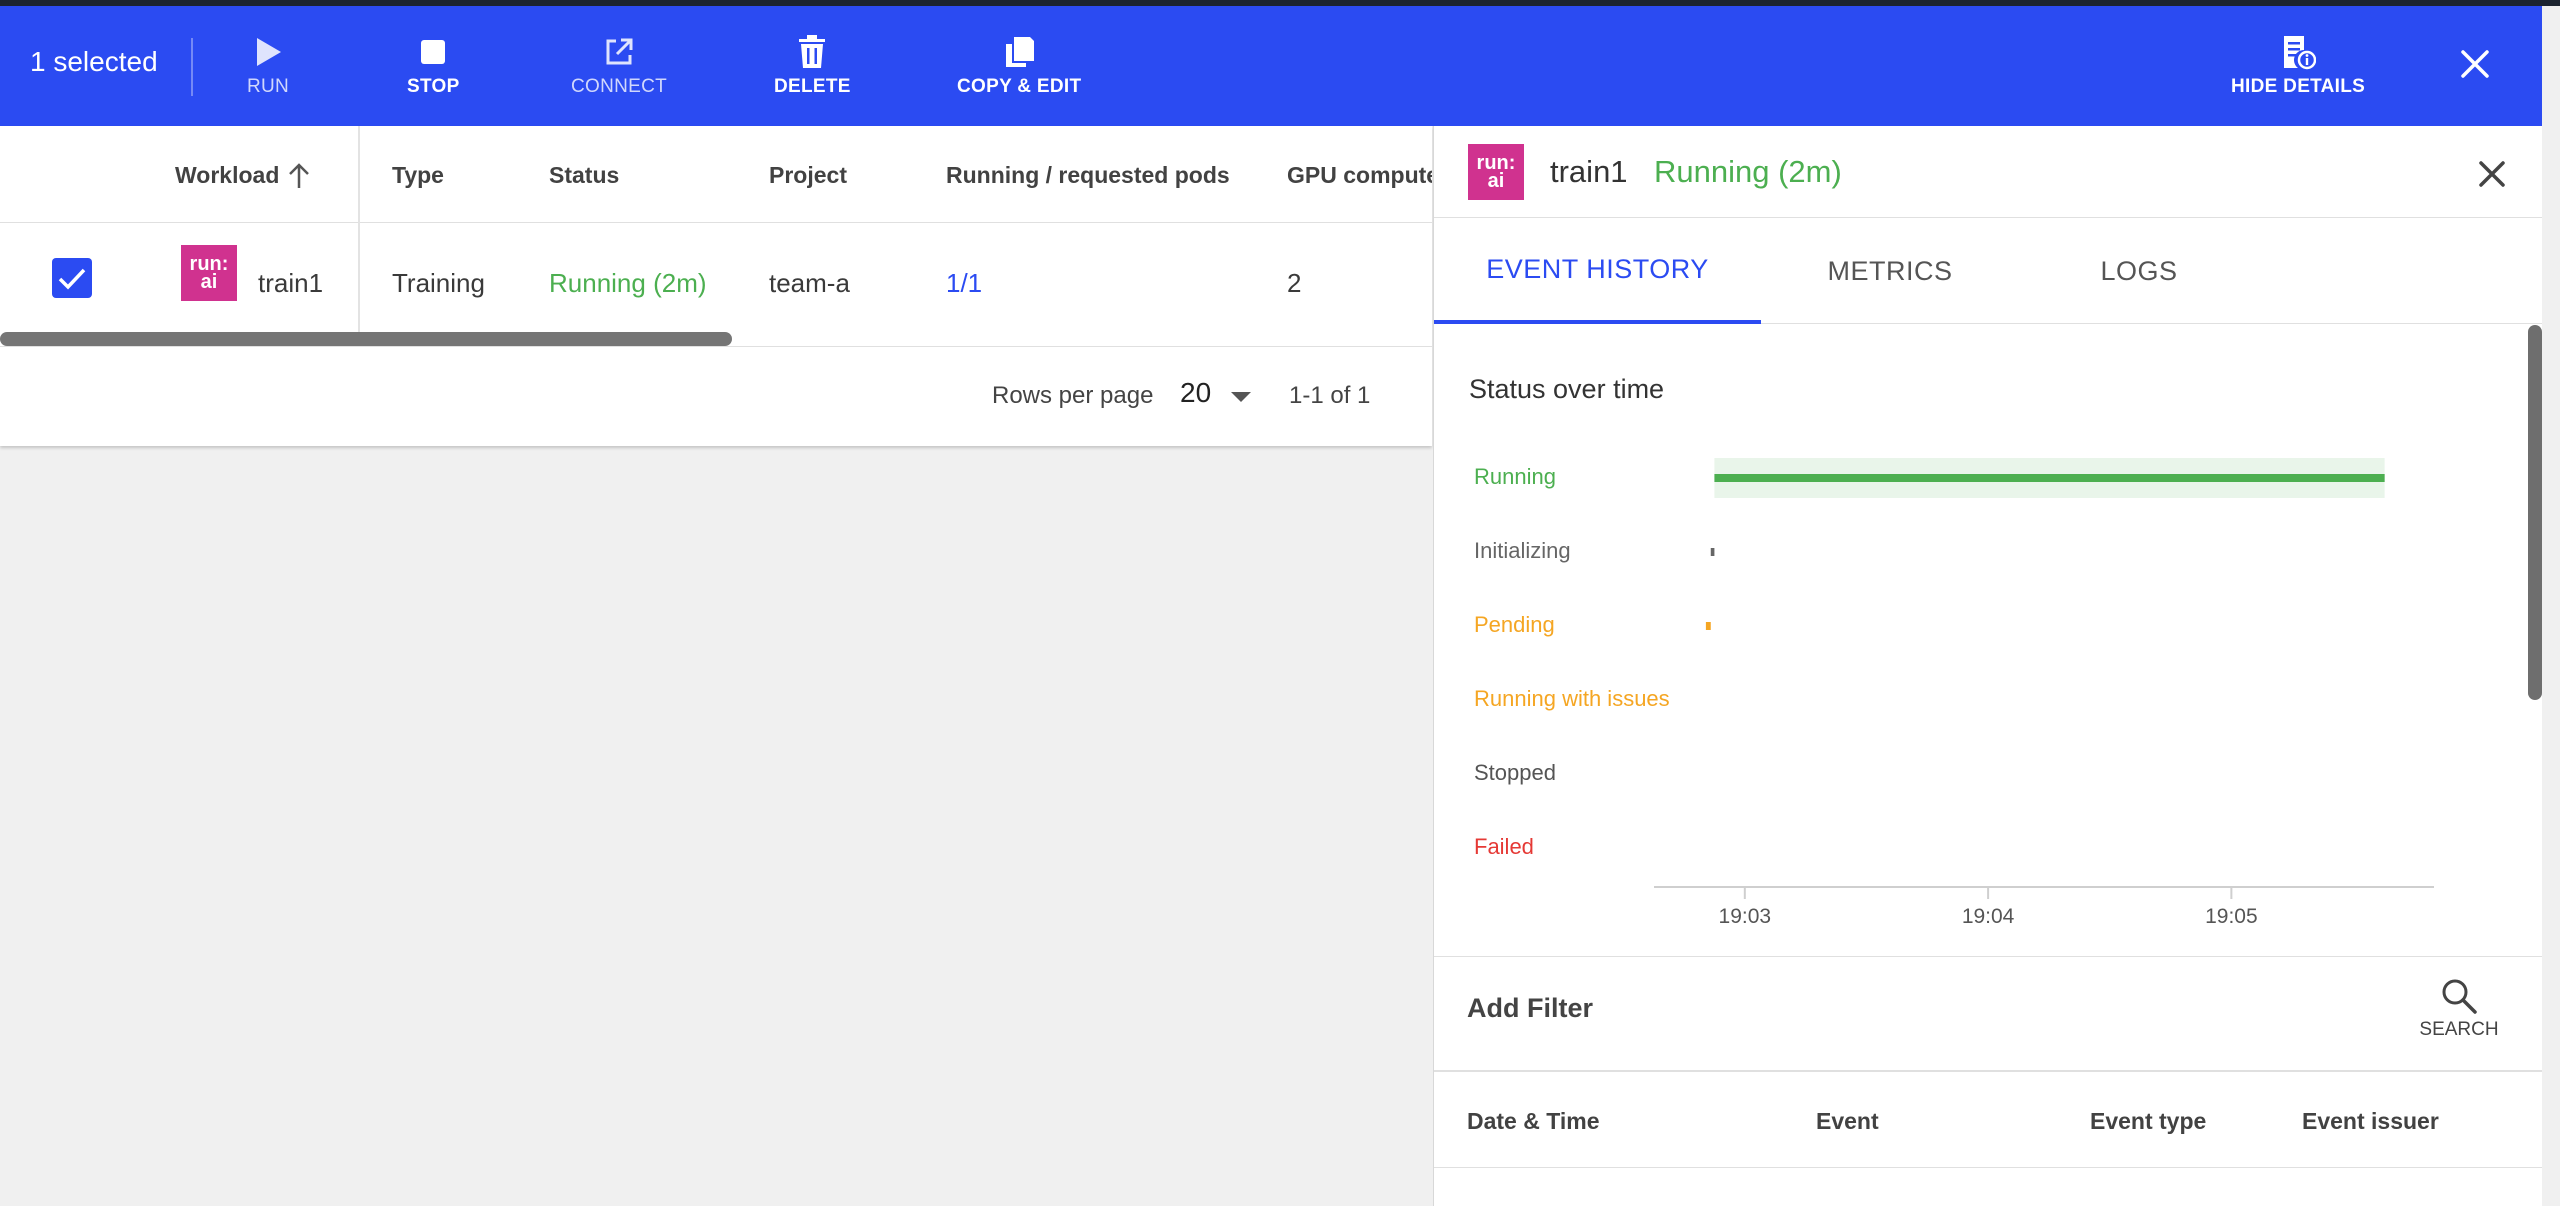  I want to click on copy-icon, so click(1019, 52).